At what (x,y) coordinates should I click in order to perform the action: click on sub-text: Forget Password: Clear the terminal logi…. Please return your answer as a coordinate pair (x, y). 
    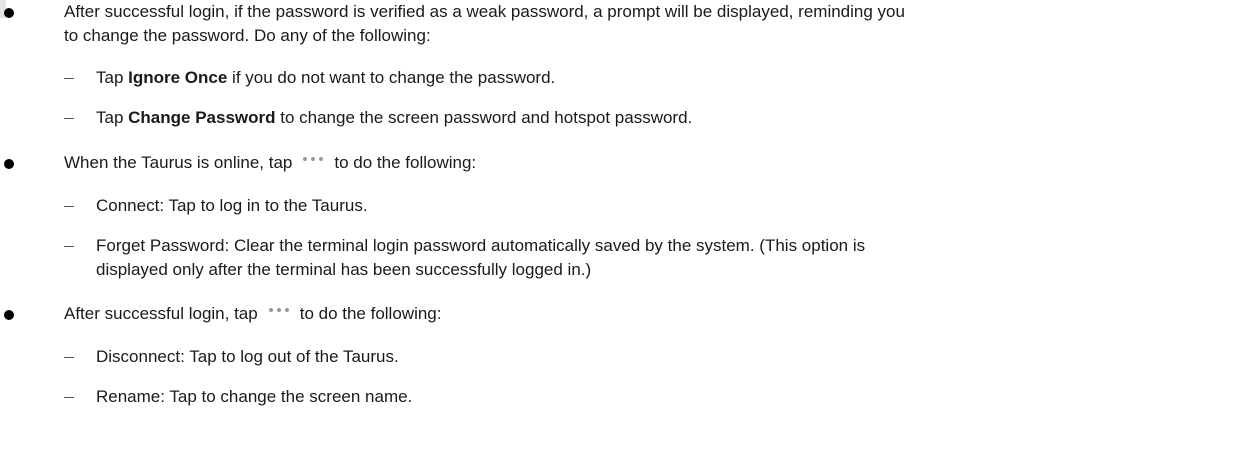
    Looking at the image, I should click on (671, 258).